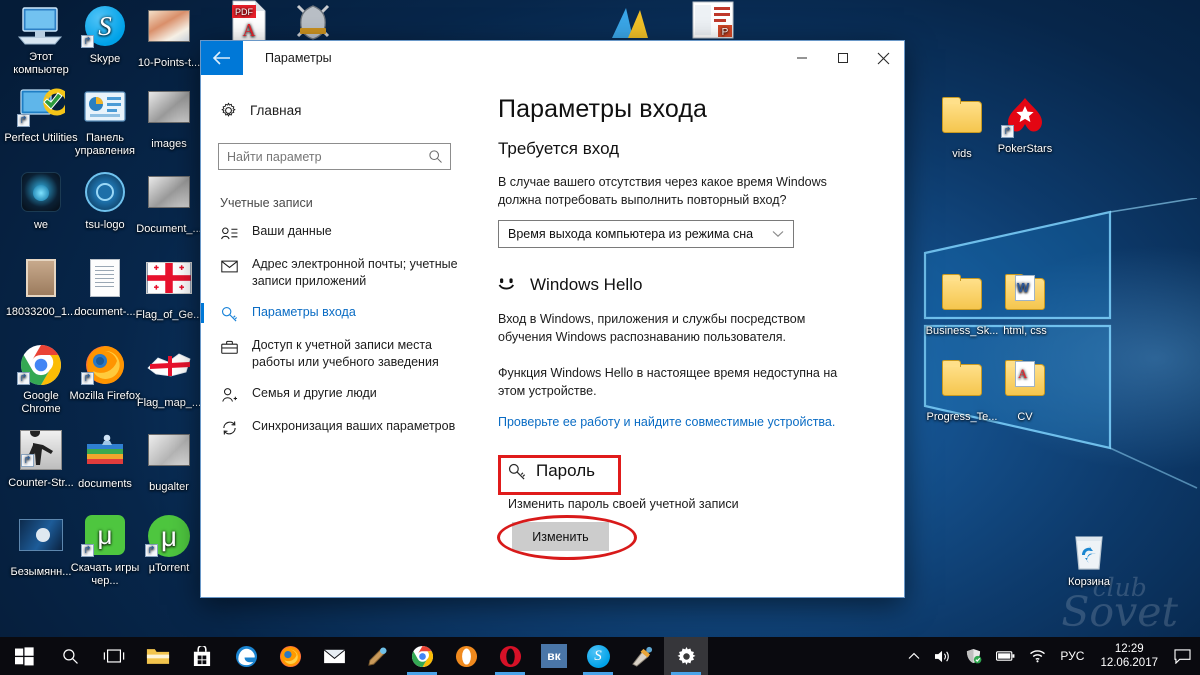 The width and height of the screenshot is (1200, 675). I want to click on sidebar-item-label: Ваши данные, so click(292, 231).